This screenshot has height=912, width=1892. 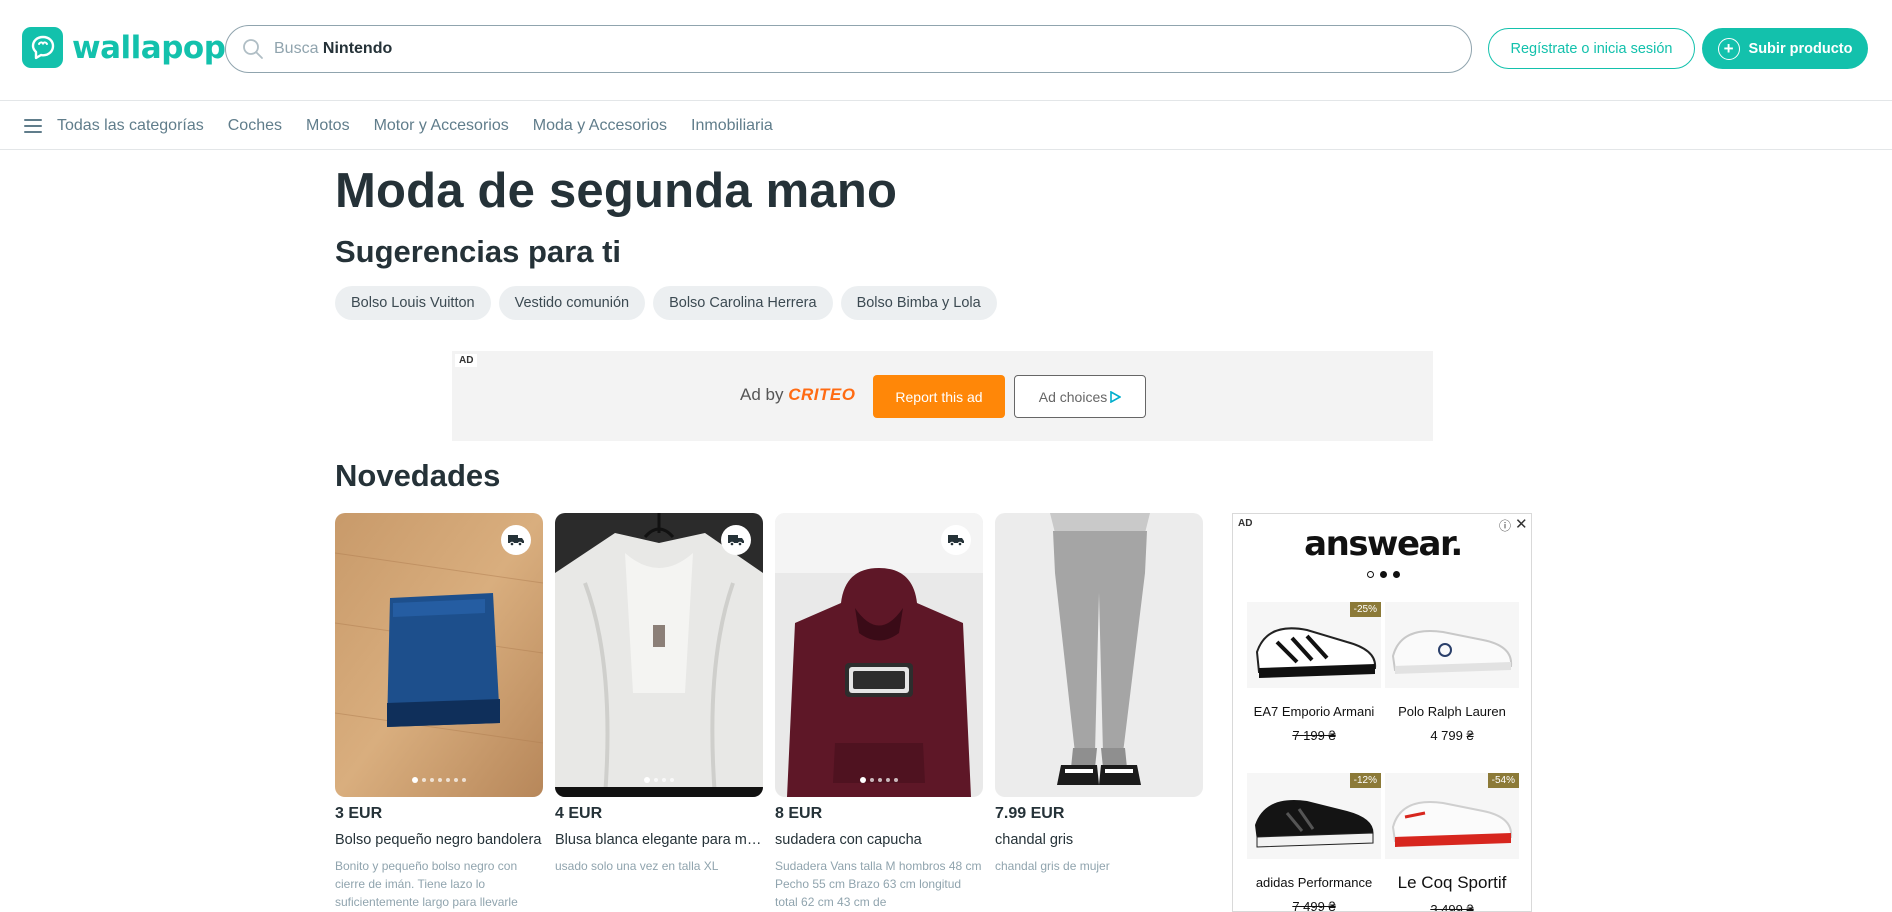 I want to click on menu-icon, so click(x=33, y=125).